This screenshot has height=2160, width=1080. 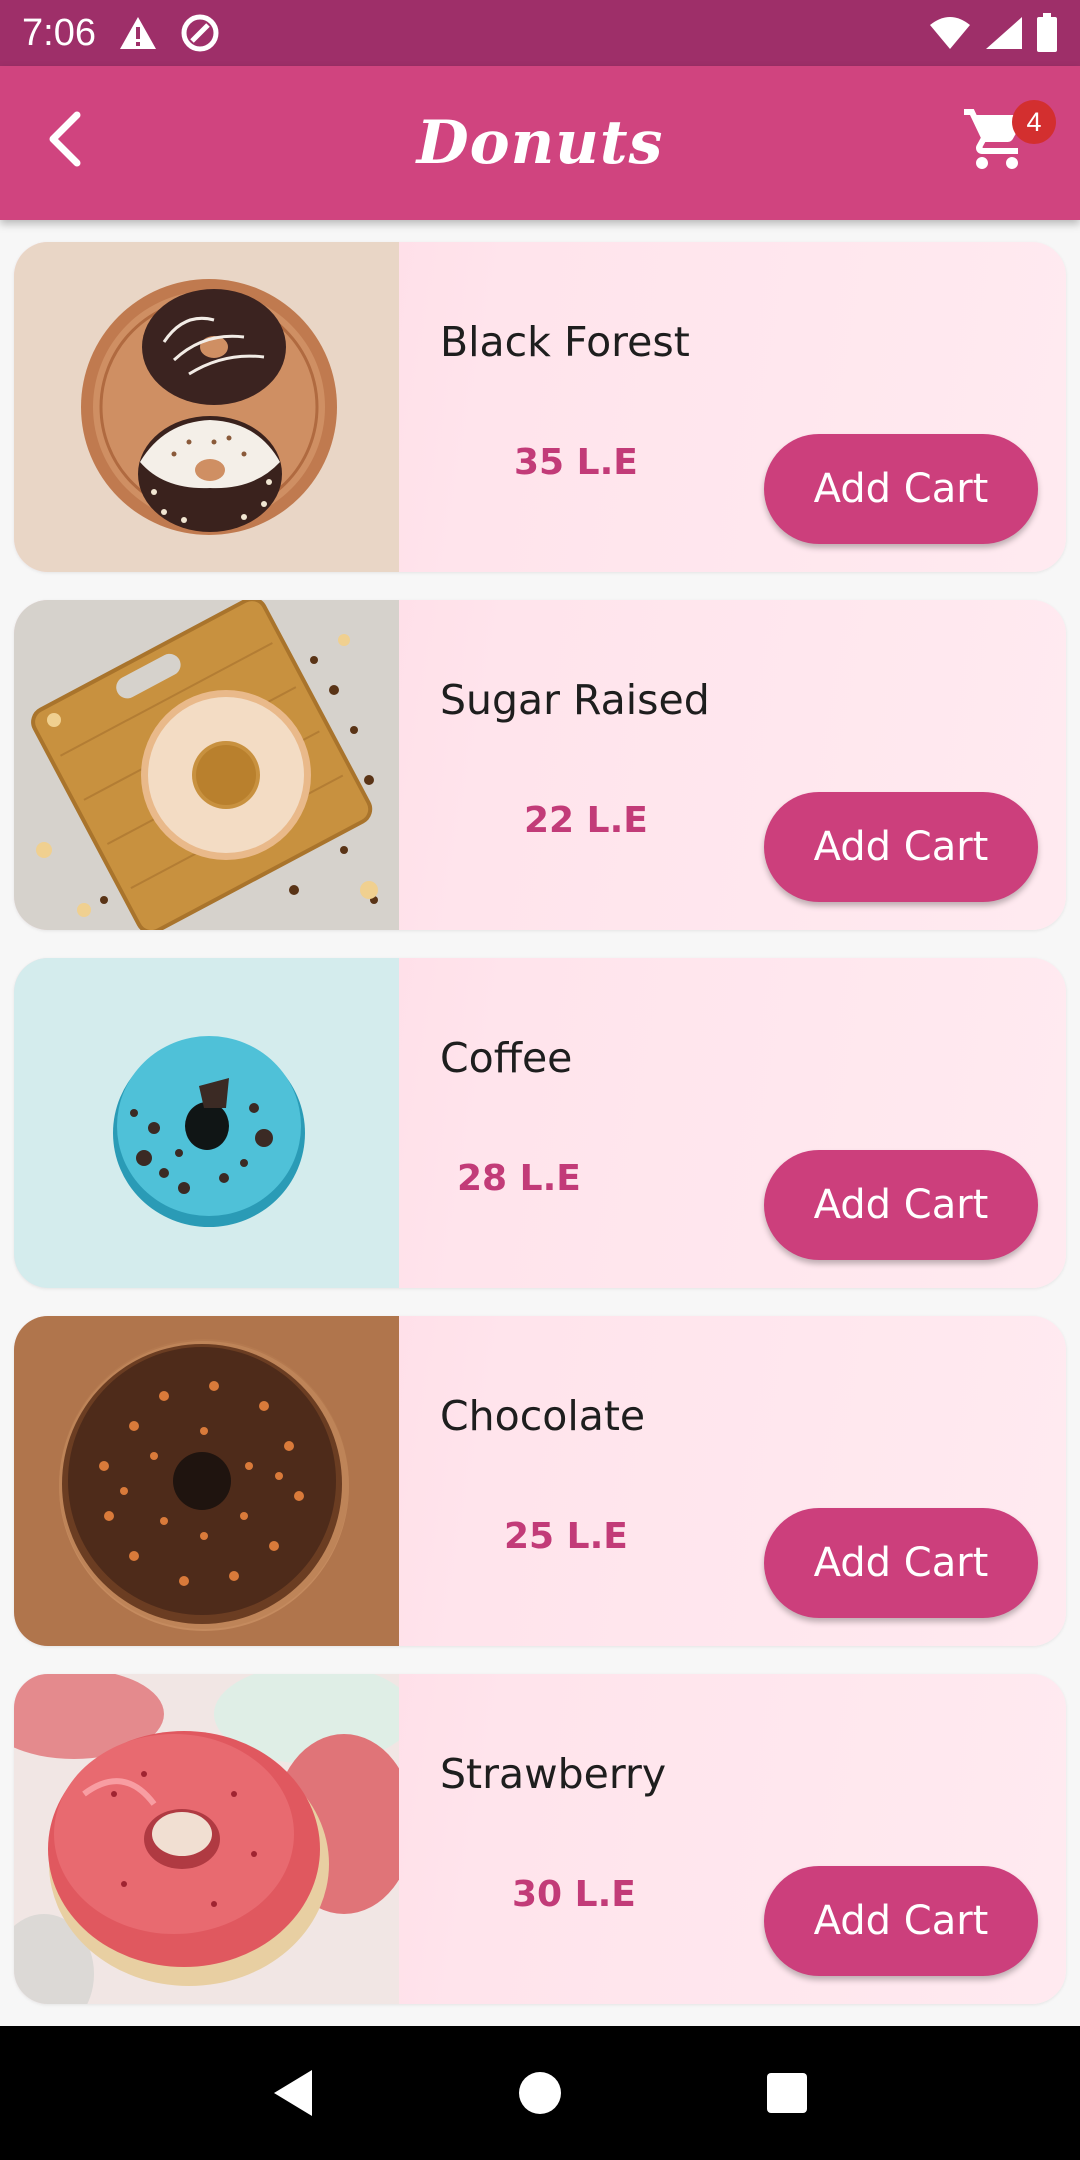 What do you see at coordinates (575, 700) in the screenshot?
I see `product-name: Sugar Raised` at bounding box center [575, 700].